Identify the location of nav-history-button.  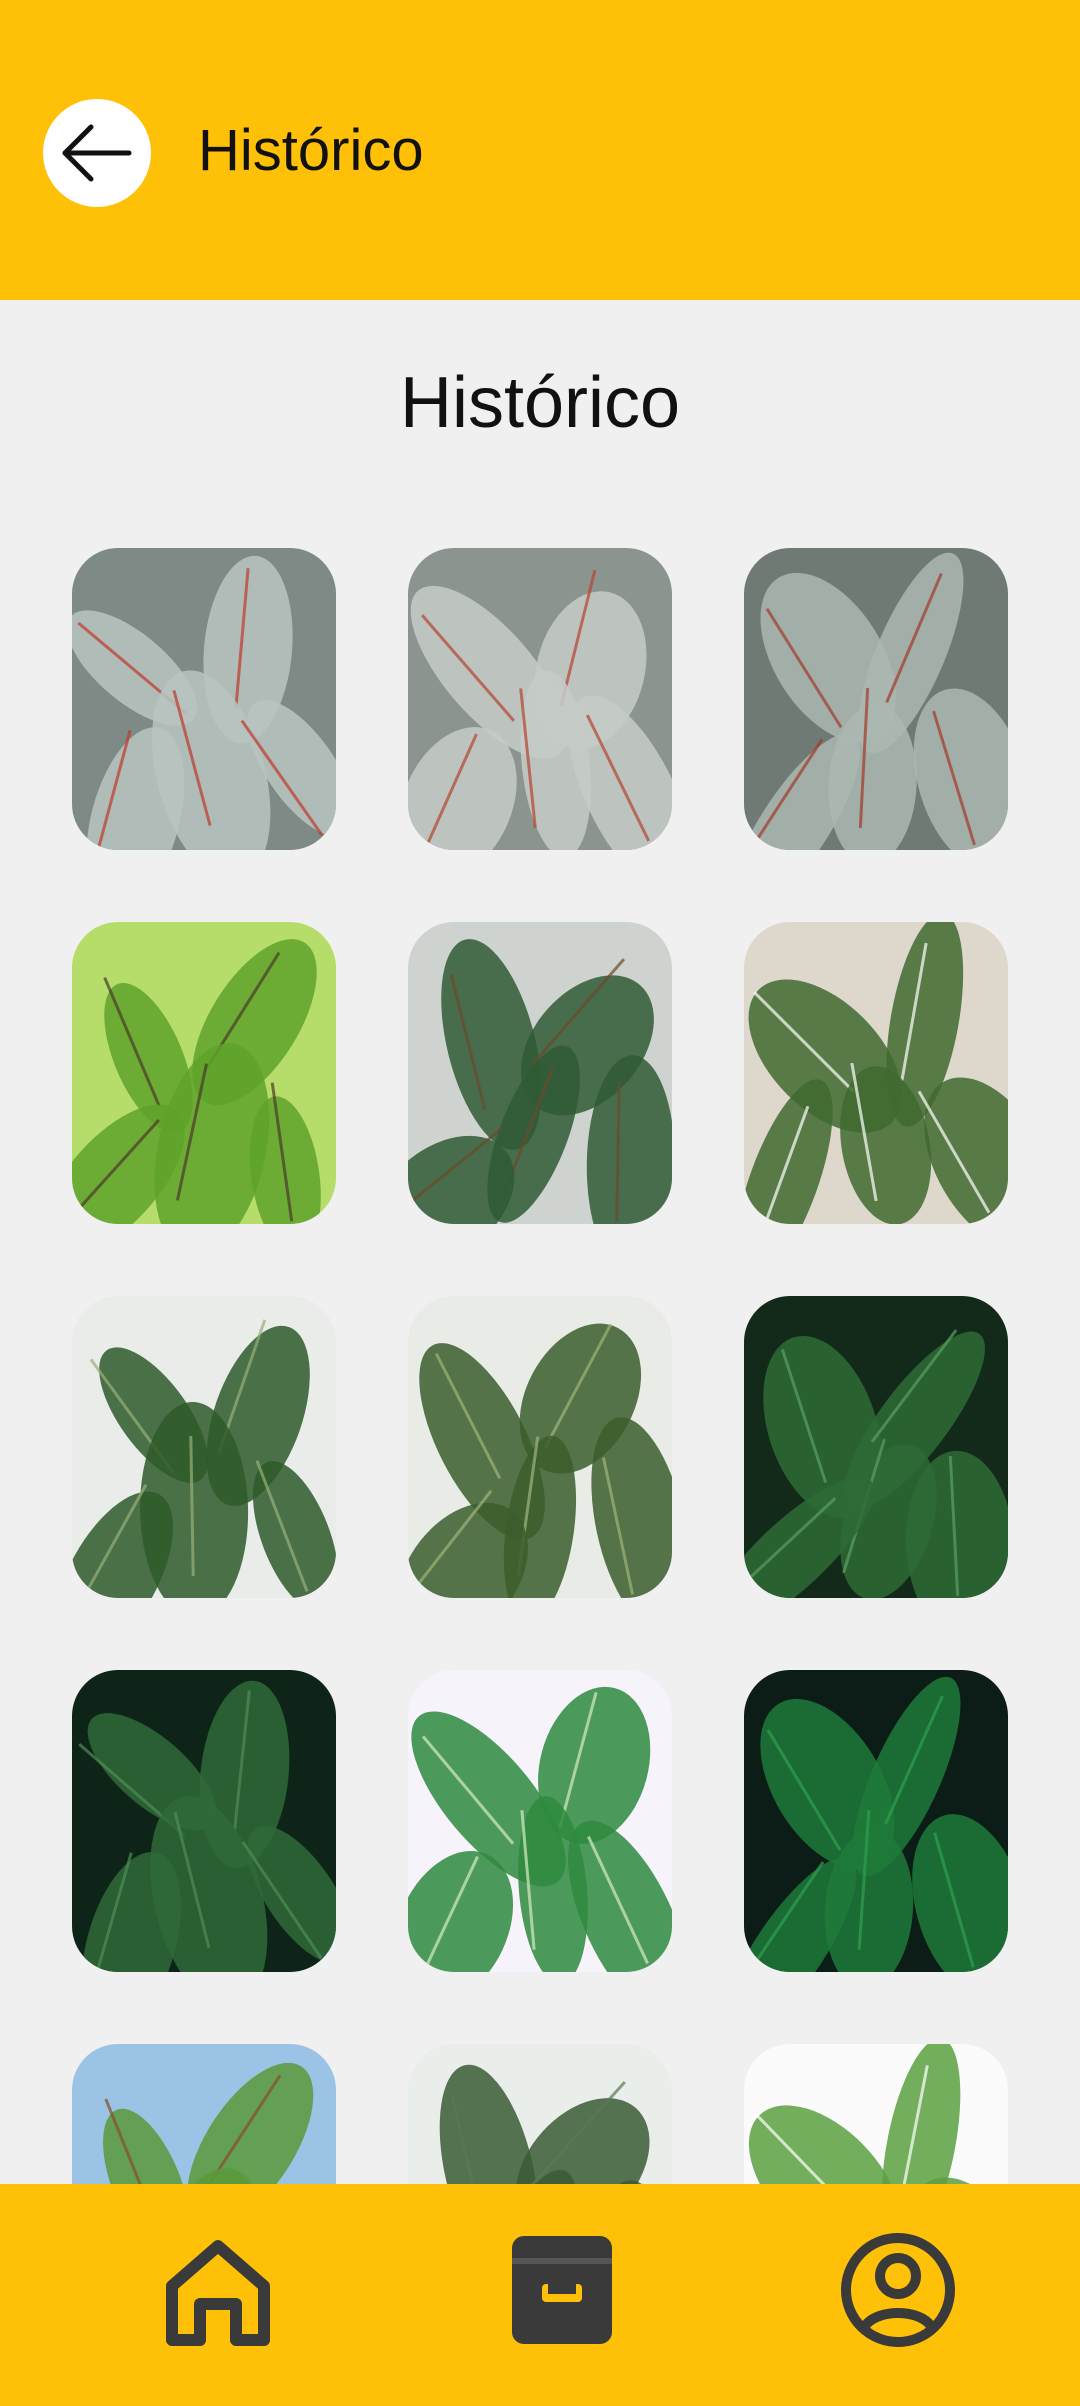
(562, 2290).